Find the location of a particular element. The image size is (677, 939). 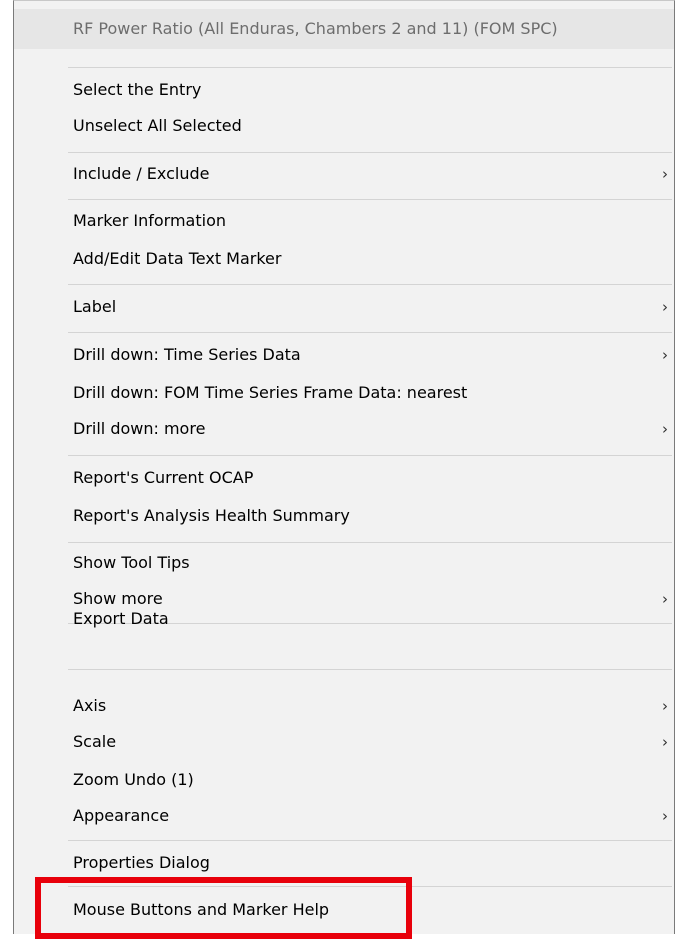

menu-item-label: Include / Exclude is located at coordinates (141, 173).